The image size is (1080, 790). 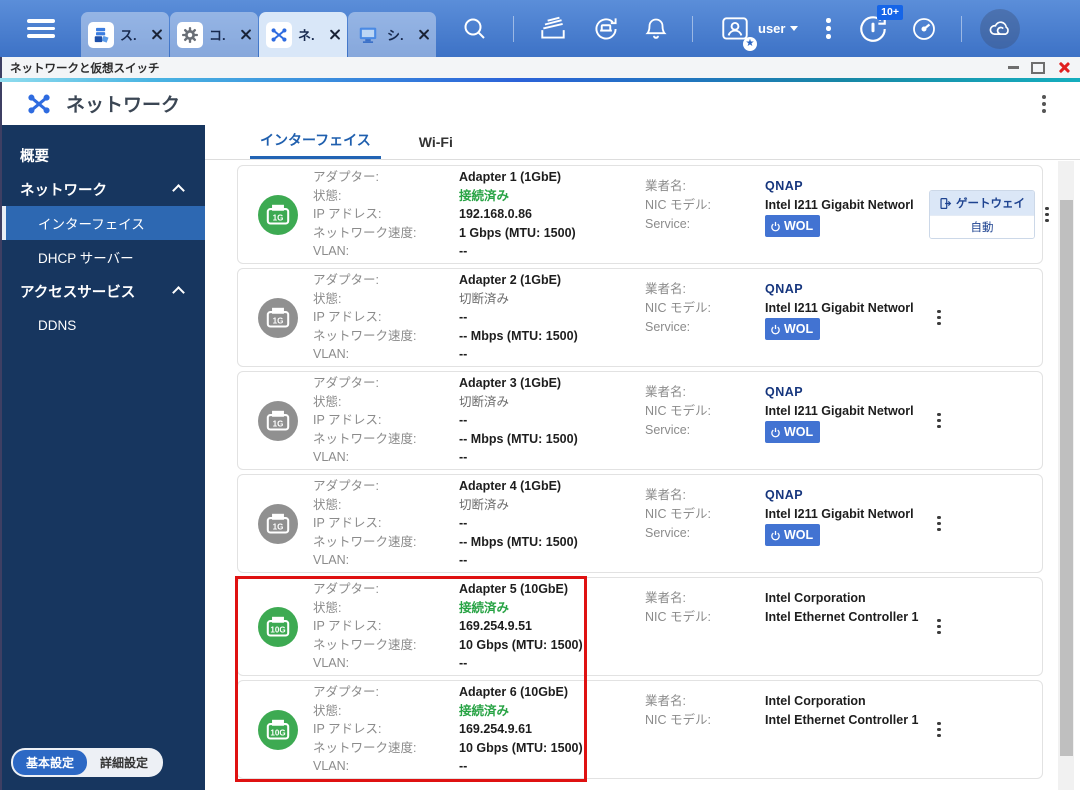 I want to click on tab-label: ネ., so click(x=306, y=35).